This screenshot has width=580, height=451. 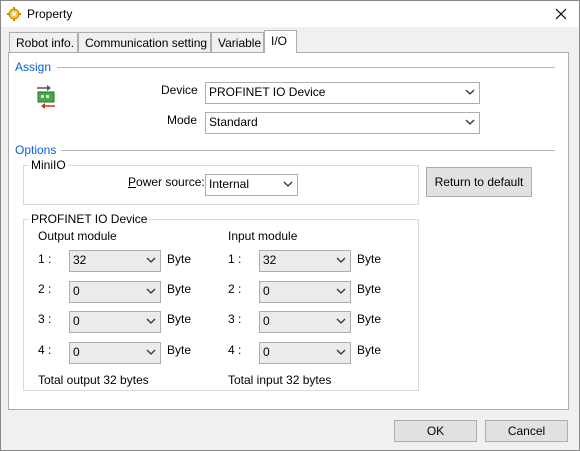 What do you see at coordinates (263, 236) in the screenshot?
I see `input-module-heading: Input module` at bounding box center [263, 236].